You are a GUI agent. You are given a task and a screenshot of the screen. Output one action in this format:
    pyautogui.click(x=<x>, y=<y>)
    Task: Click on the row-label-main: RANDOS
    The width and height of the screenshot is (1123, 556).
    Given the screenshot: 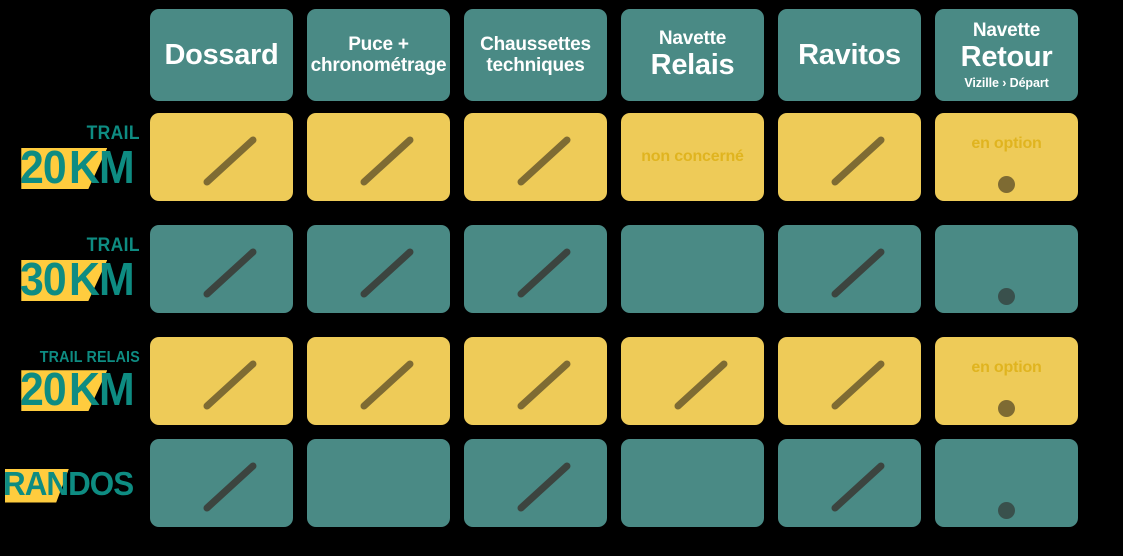 What is the action you would take?
    pyautogui.click(x=71, y=483)
    